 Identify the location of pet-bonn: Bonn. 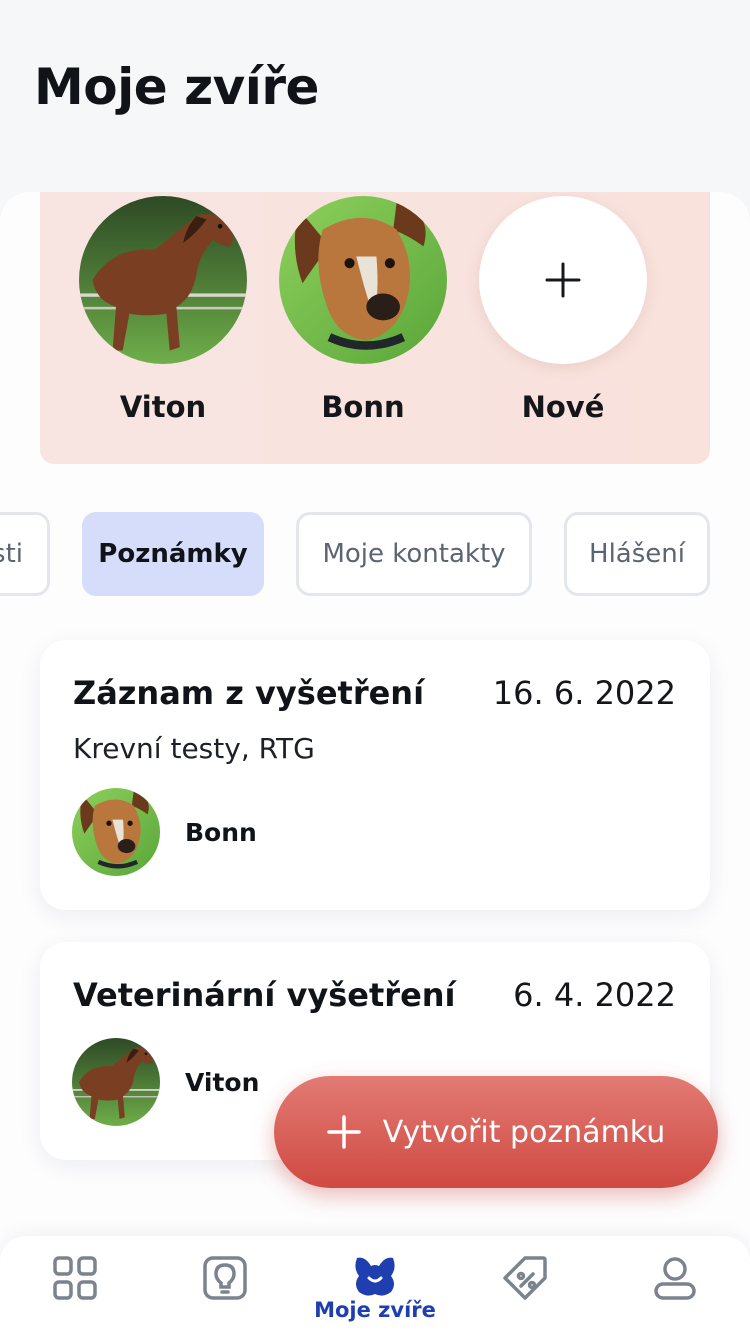
(363, 310).